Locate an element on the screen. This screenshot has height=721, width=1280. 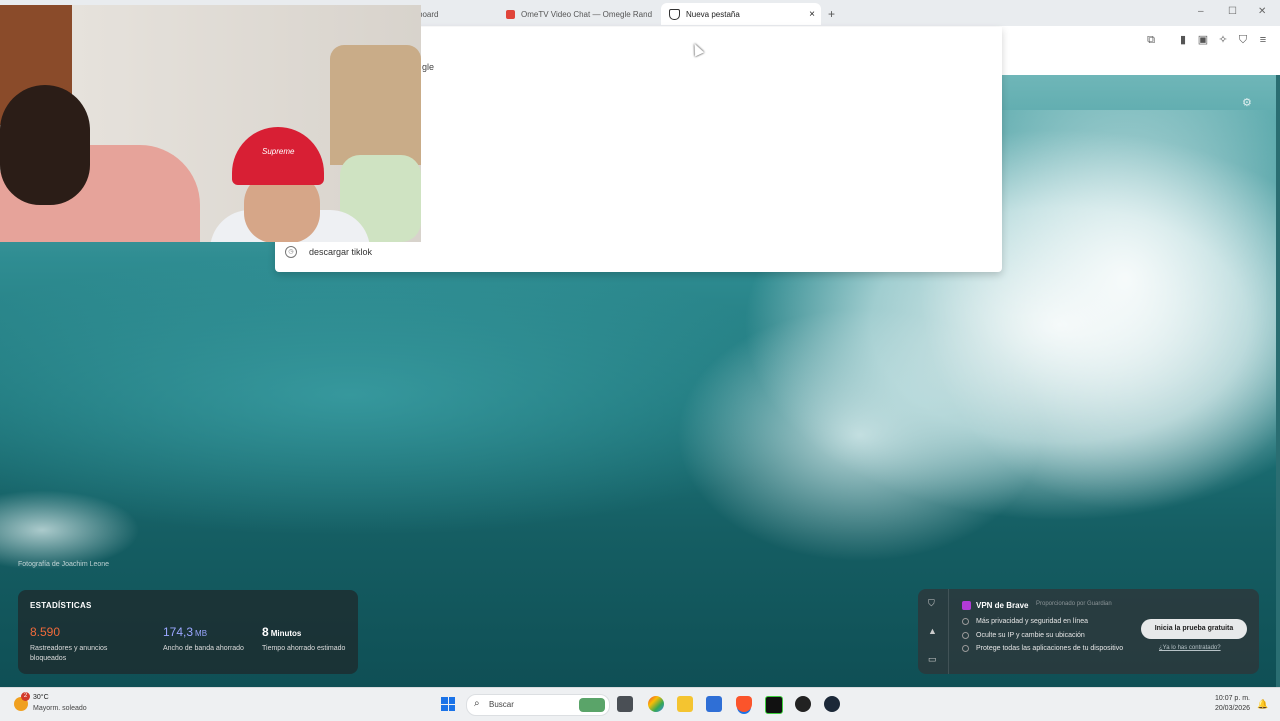
copilot-icon is located at coordinates (656, 704).